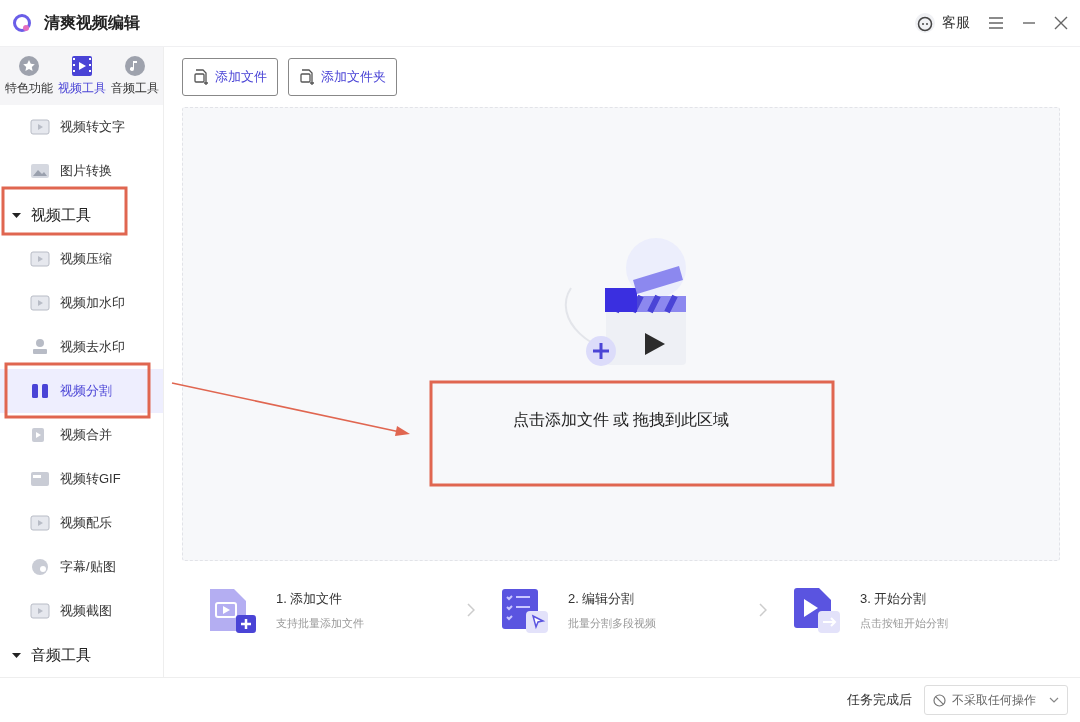 The image size is (1080, 722). Describe the element at coordinates (81, 259) in the screenshot. I see `sidebar-item: 视频压缩` at that location.